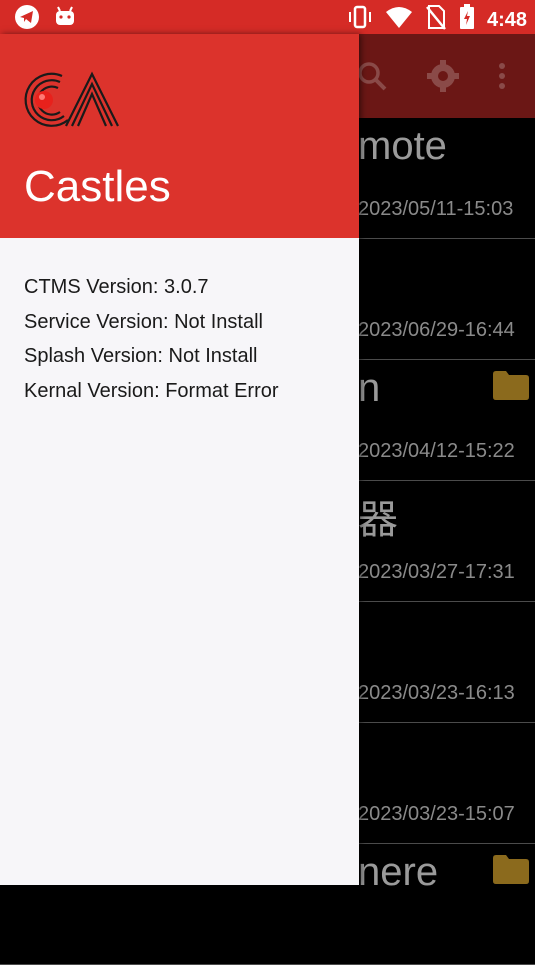 The height and width of the screenshot is (965, 535). Describe the element at coordinates (72, 100) in the screenshot. I see `castles-logo` at that location.